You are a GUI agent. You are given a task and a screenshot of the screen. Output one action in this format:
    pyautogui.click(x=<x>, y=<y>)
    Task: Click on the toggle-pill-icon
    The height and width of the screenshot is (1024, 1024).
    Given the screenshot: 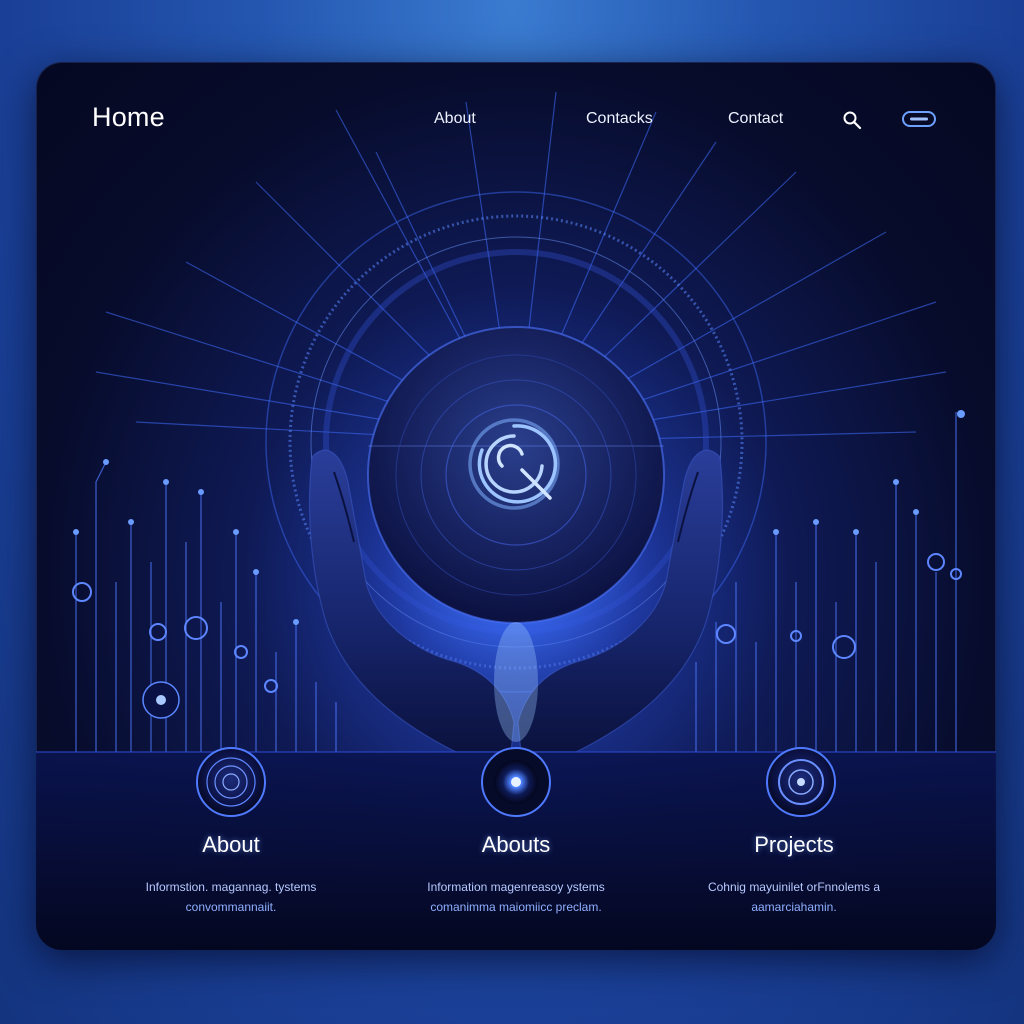 What is the action you would take?
    pyautogui.click(x=919, y=119)
    